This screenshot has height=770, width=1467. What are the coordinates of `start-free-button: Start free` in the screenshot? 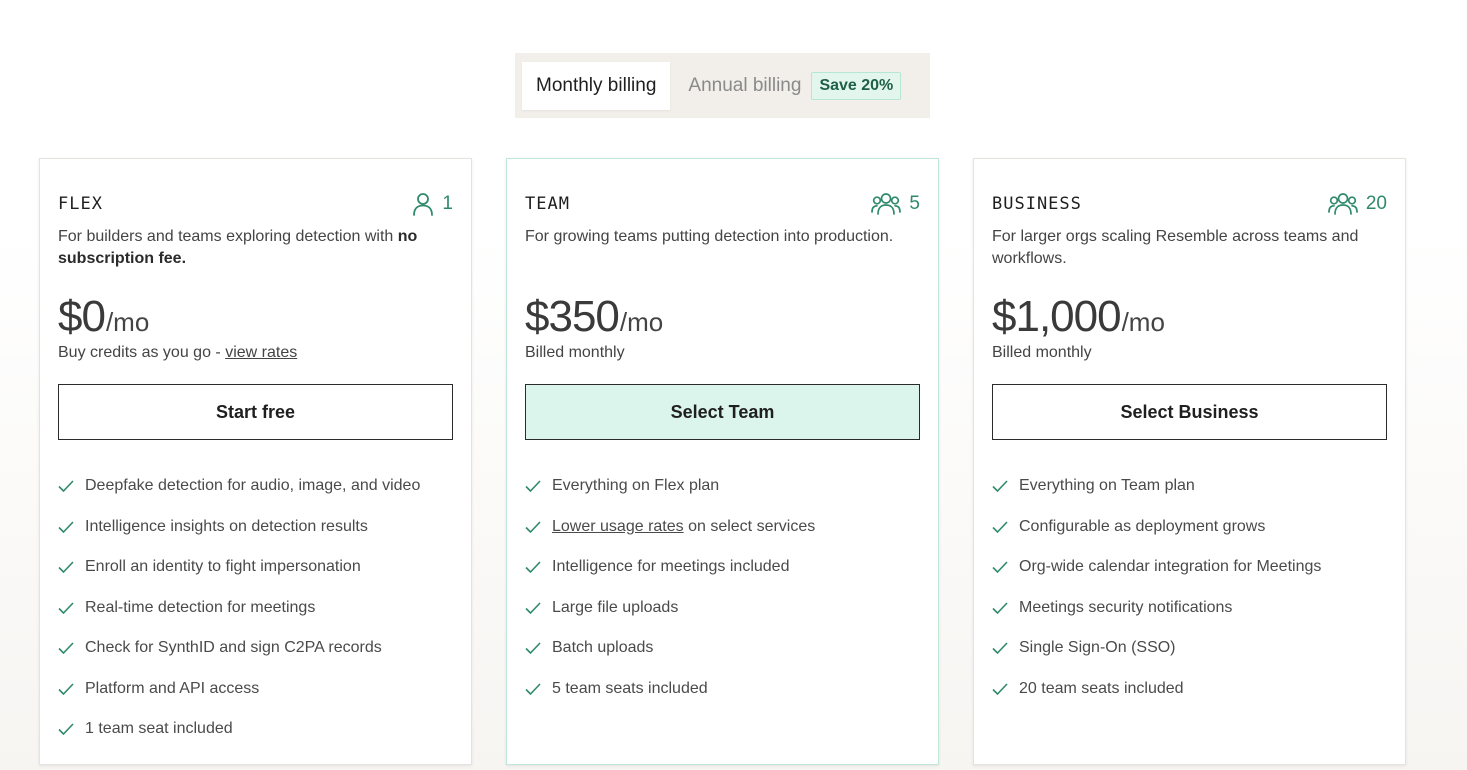 It's located at (255, 412).